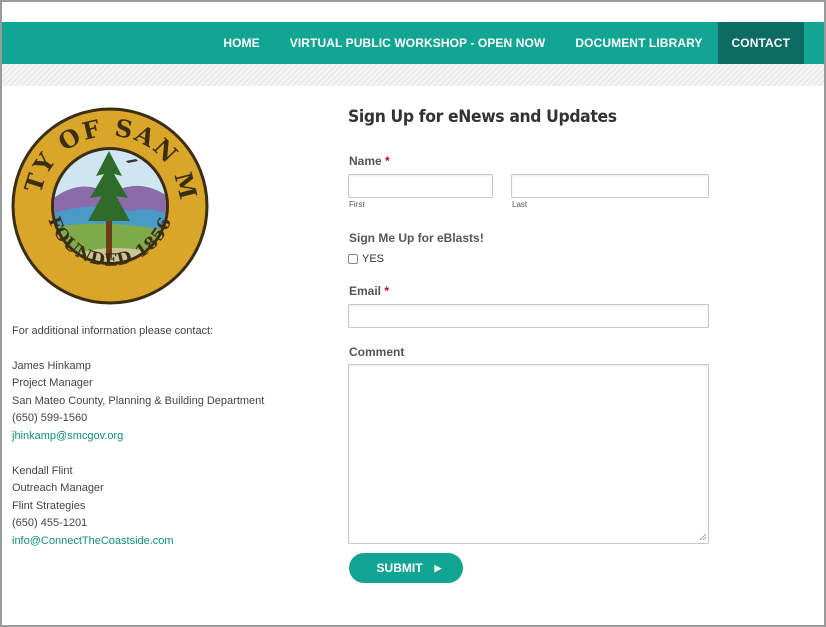  What do you see at coordinates (399, 568) in the screenshot?
I see `submit-label: SUBMIT` at bounding box center [399, 568].